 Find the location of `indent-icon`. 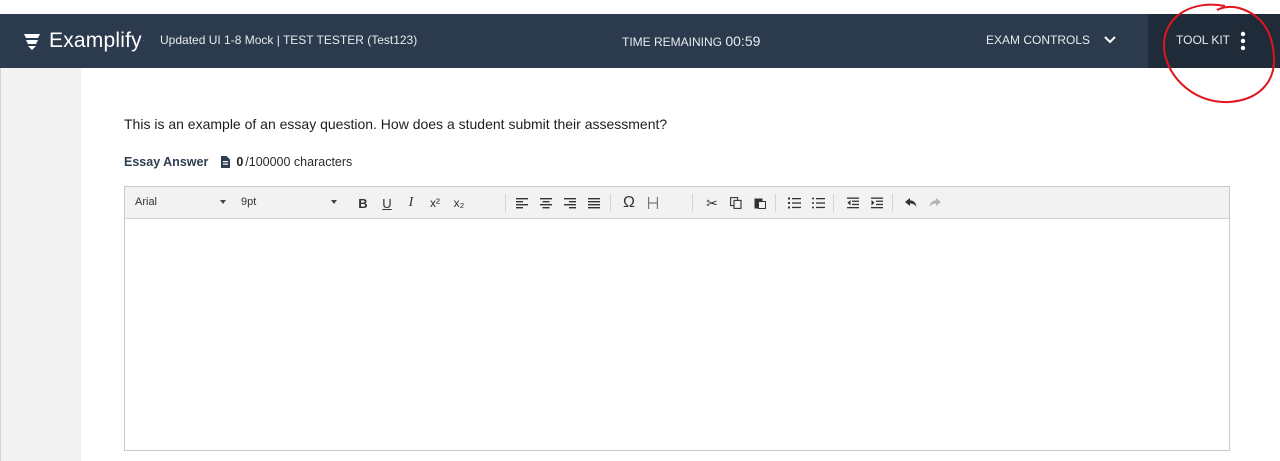

indent-icon is located at coordinates (877, 203).